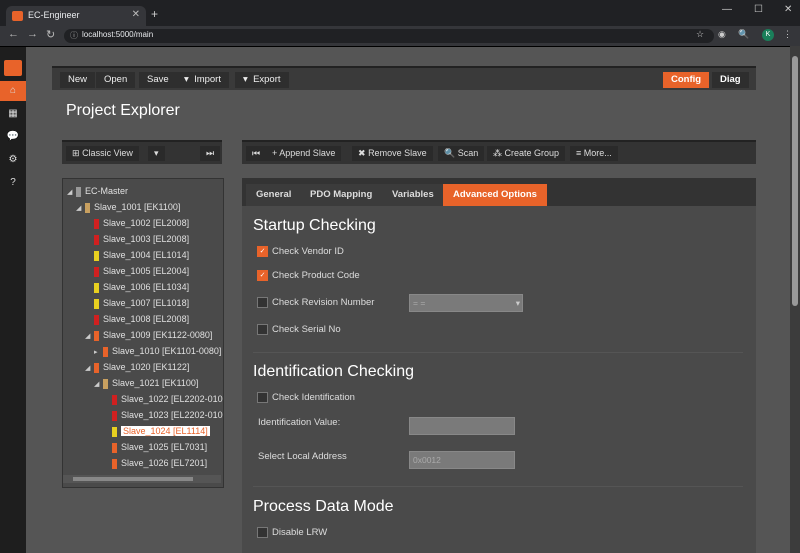  What do you see at coordinates (13, 183) in the screenshot?
I see `help-icon: ?` at bounding box center [13, 183].